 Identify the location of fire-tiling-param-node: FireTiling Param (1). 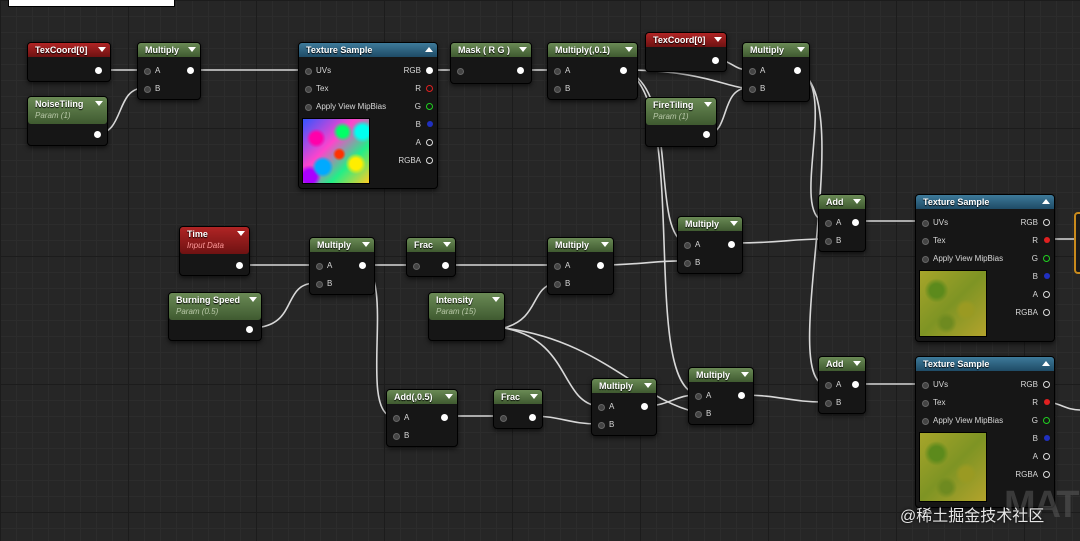
(681, 122).